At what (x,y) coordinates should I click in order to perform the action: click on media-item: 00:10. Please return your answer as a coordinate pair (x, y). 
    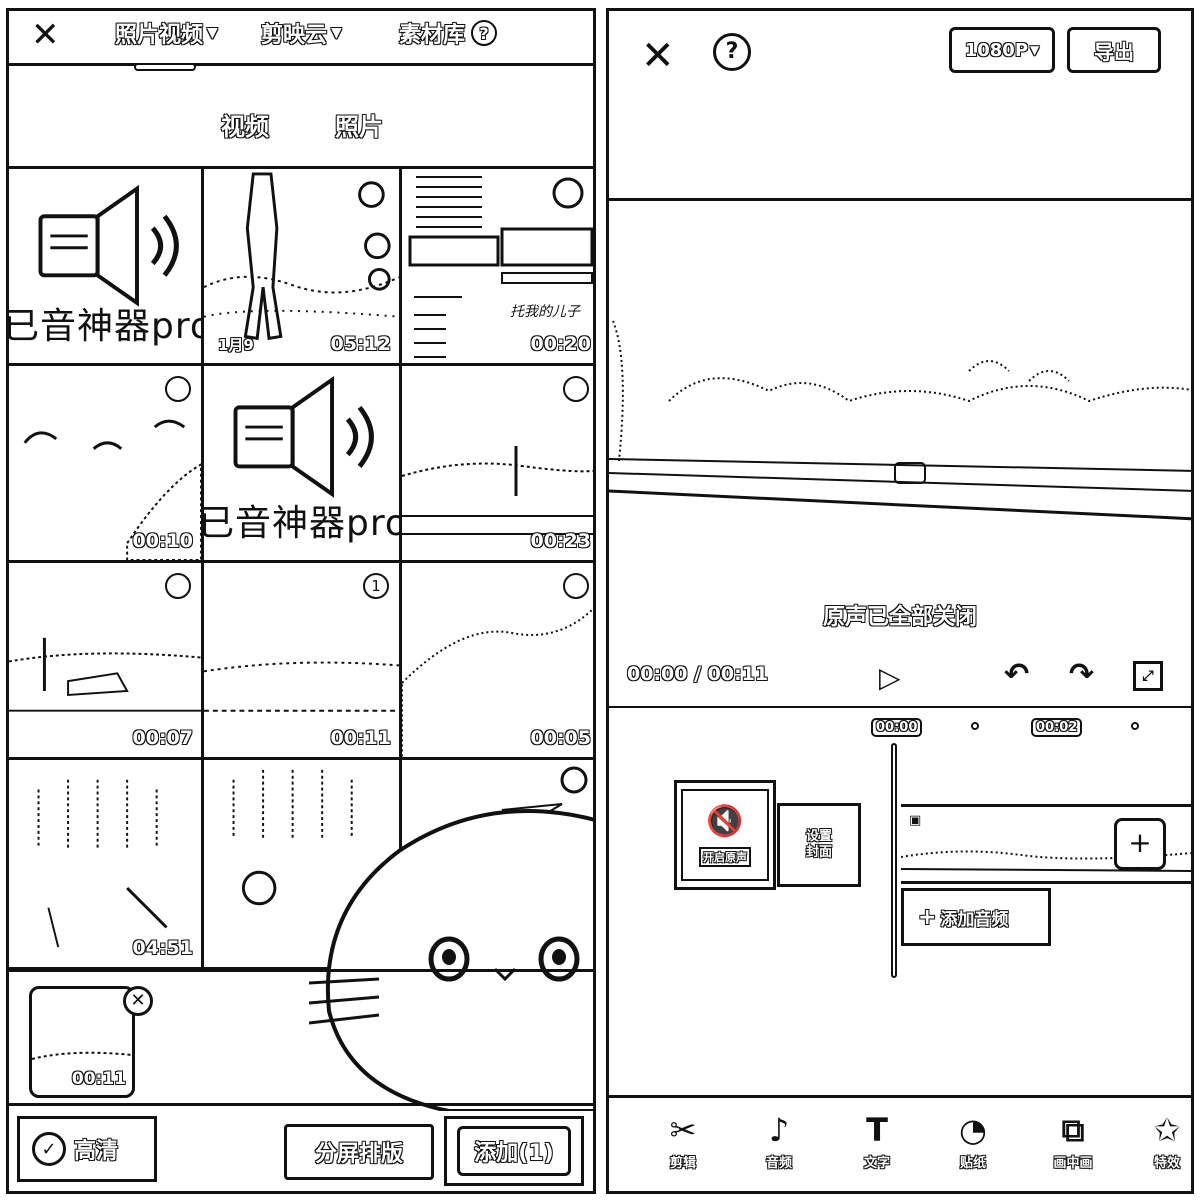
    Looking at the image, I should click on (106, 464).